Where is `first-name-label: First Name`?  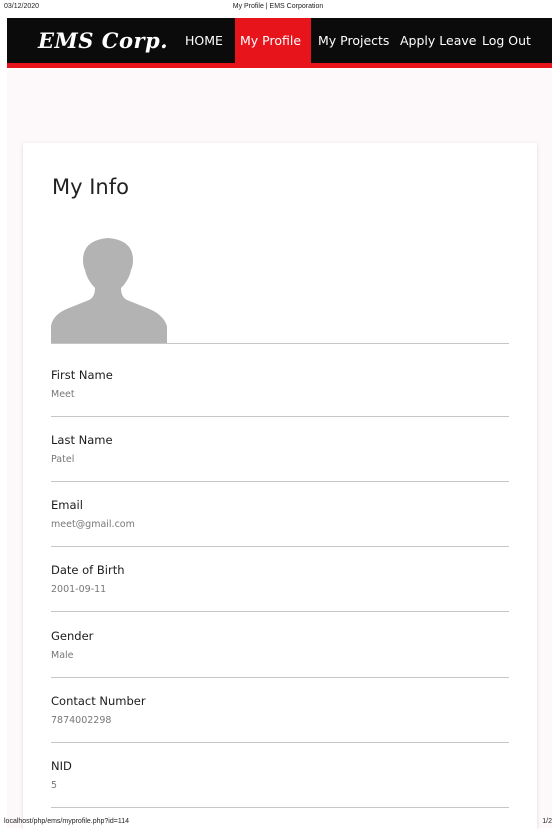 first-name-label: First Name is located at coordinates (82, 375).